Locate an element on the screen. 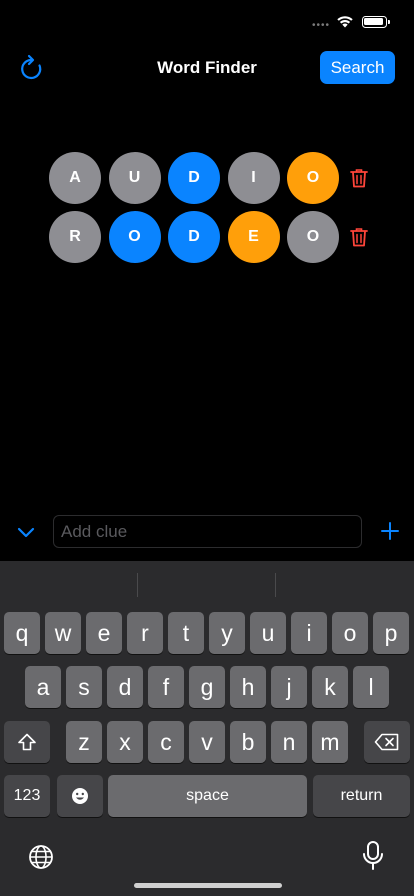  key-t: t is located at coordinates (186, 633).